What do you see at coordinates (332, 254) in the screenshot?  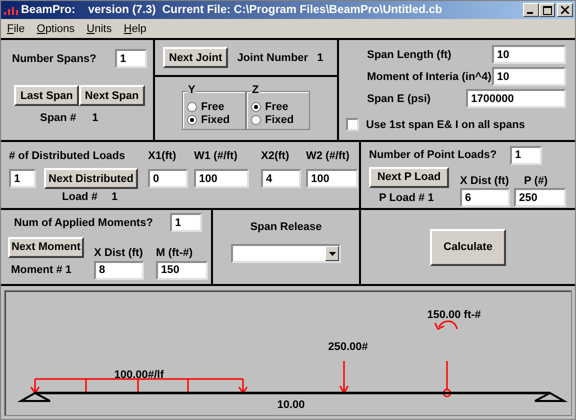 I see `caret-icon` at bounding box center [332, 254].